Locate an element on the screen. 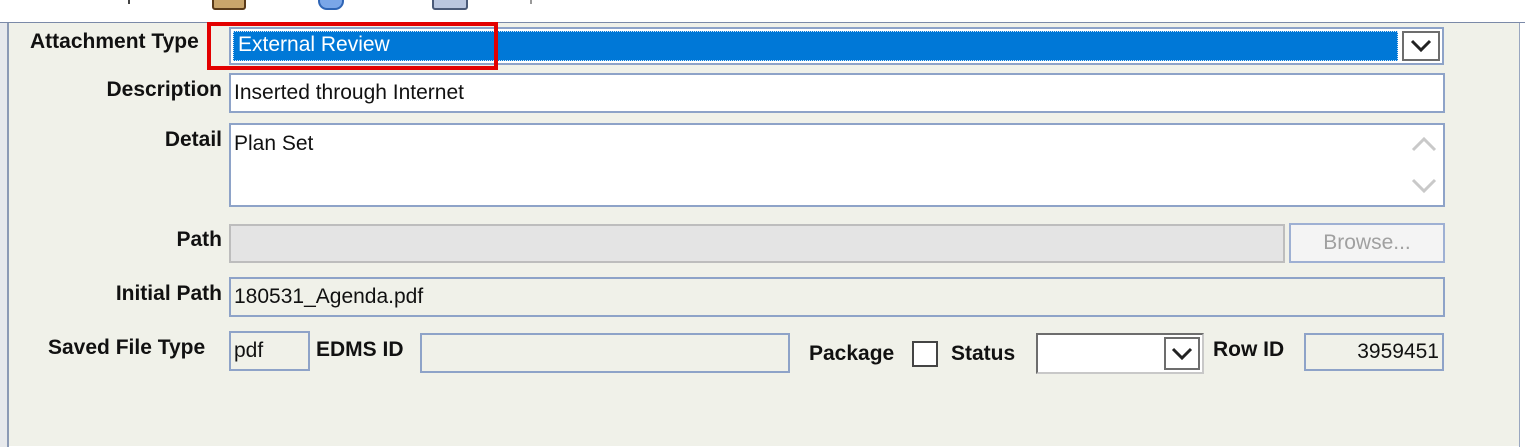  print-icon is located at coordinates (229, 5).